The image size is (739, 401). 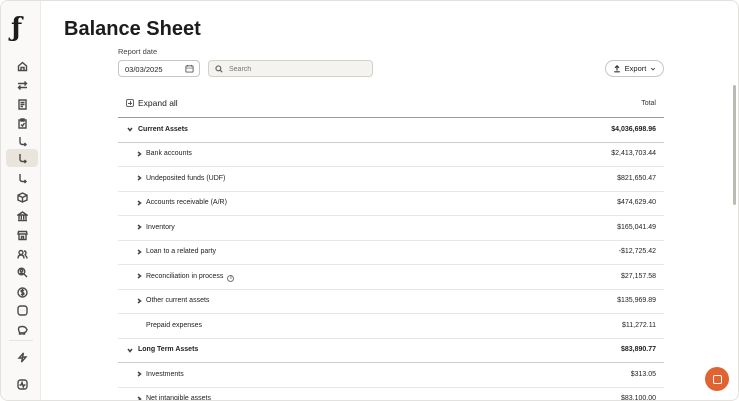 What do you see at coordinates (391, 253) in the screenshot?
I see `table-row: Loan to a related party -$12,725.42` at bounding box center [391, 253].